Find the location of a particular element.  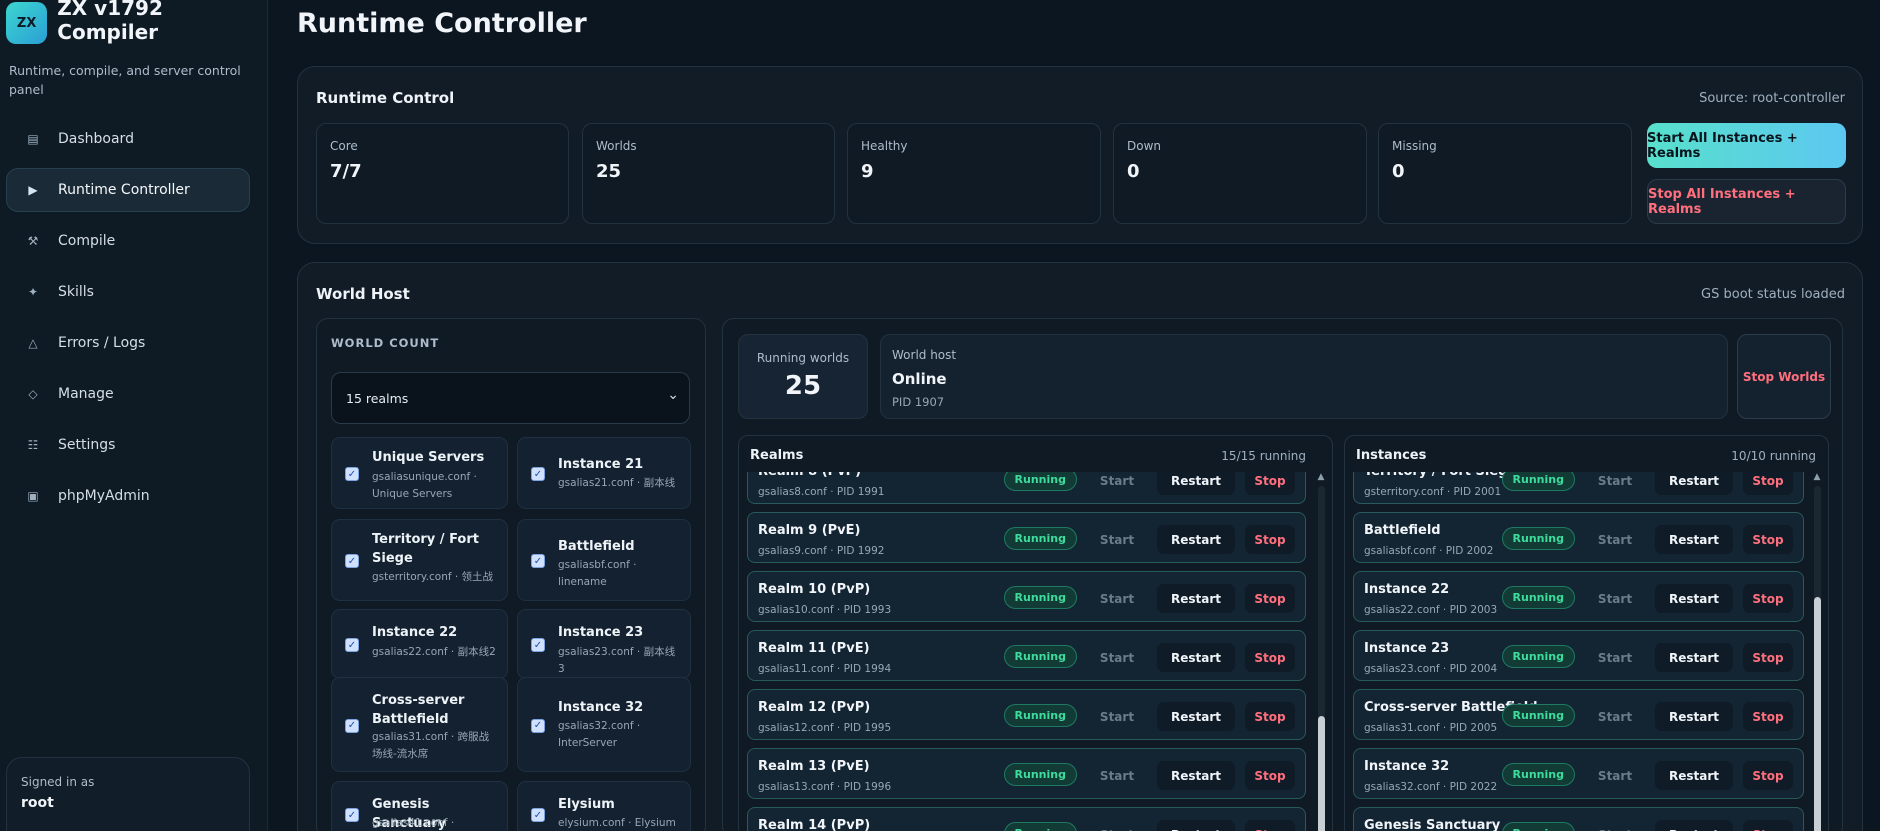

signed-in-label: Signed in as is located at coordinates (58, 782).